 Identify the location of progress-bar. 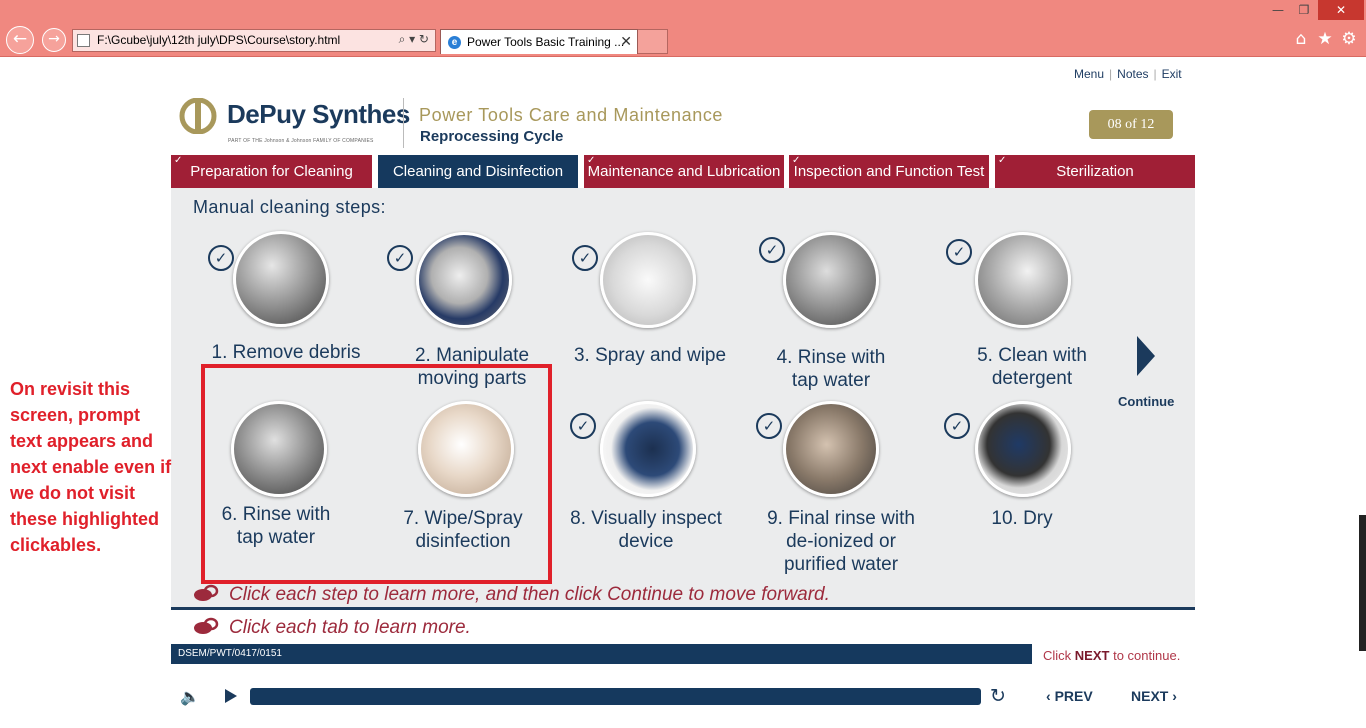
(615, 696).